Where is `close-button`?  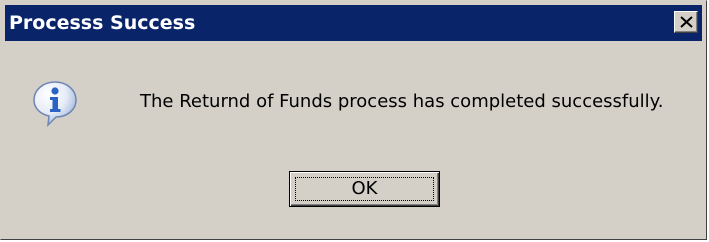
close-button is located at coordinates (686, 22).